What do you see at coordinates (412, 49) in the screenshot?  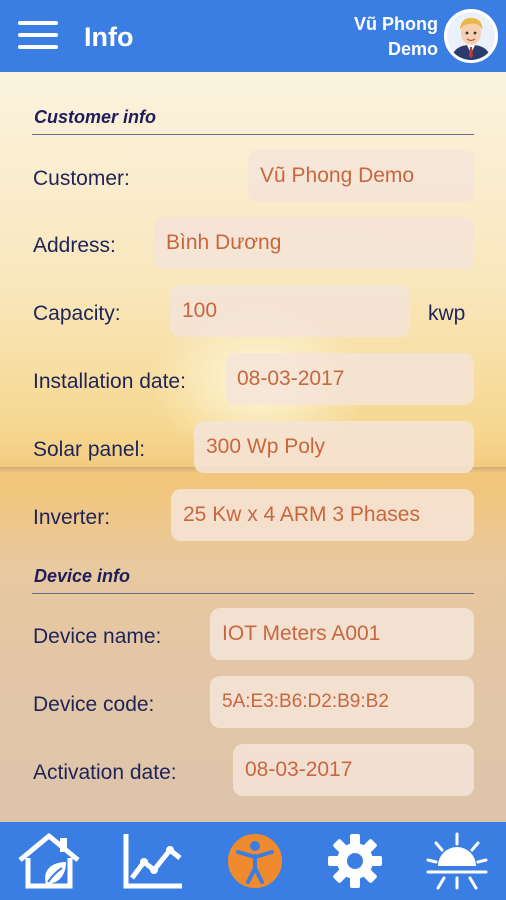 I see `user-name-line2: Demo` at bounding box center [412, 49].